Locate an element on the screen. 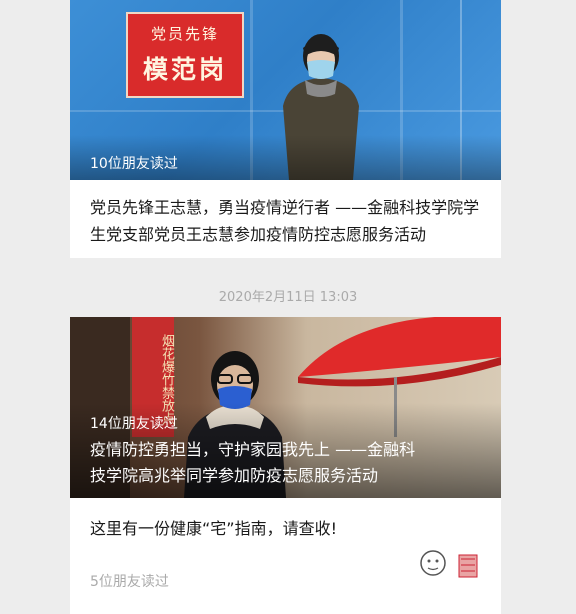 The image size is (576, 614). party-sign: 党员先锋 模范岗 is located at coordinates (185, 55).